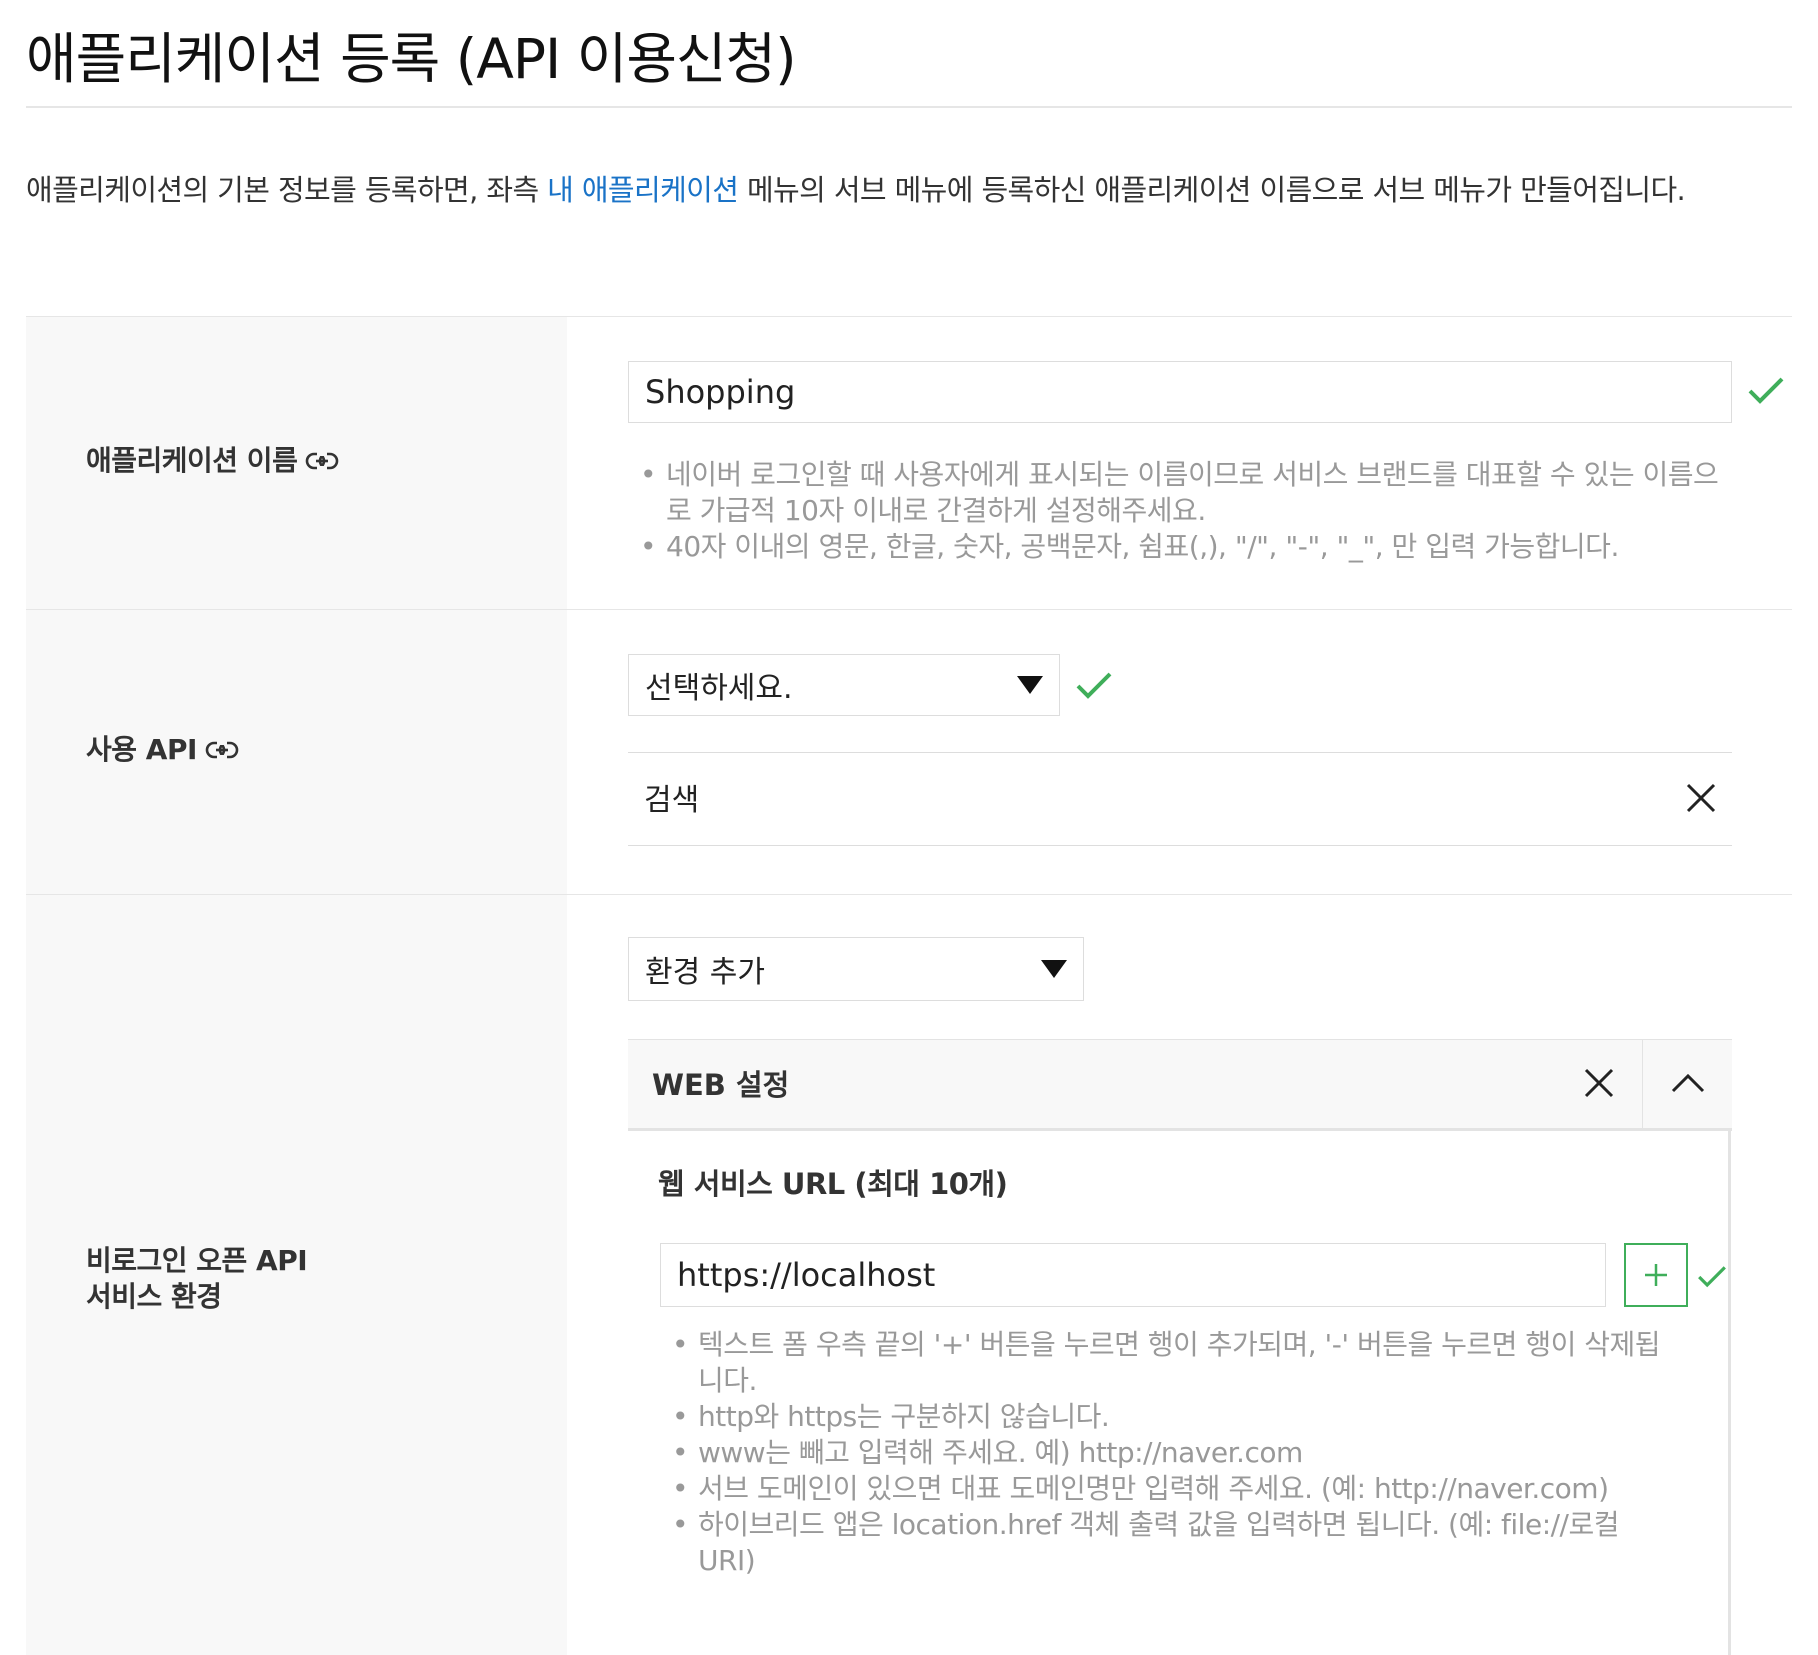  Describe the element at coordinates (411, 59) in the screenshot. I see `page-title: 애플리케이션 등록 (API 이용신청)` at that location.